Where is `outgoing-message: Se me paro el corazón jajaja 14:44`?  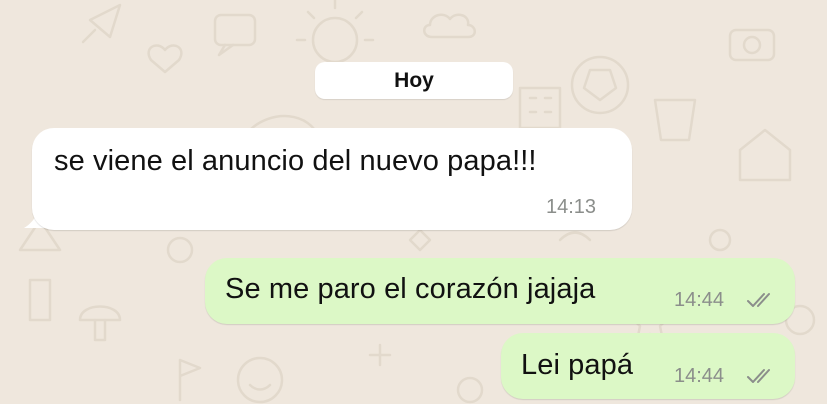
outgoing-message: Se me paro el corazón jajaja 14:44 is located at coordinates (500, 291).